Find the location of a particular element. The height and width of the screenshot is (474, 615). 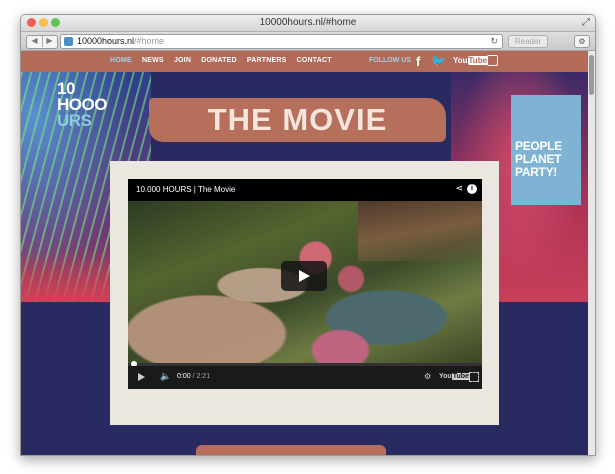

time-display: 0:00 / 2:21 is located at coordinates (193, 376).